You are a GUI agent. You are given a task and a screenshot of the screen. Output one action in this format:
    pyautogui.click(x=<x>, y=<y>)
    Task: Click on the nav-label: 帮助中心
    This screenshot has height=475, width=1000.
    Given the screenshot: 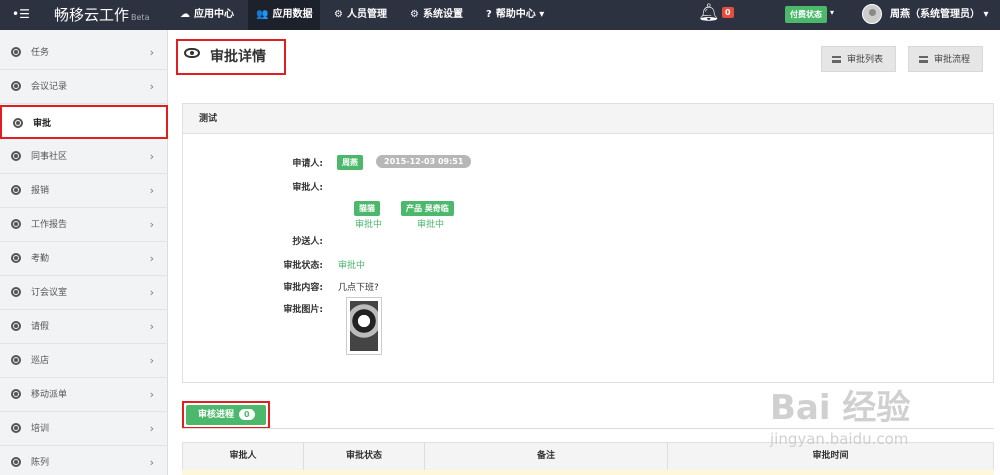 What is the action you would take?
    pyautogui.click(x=515, y=14)
    